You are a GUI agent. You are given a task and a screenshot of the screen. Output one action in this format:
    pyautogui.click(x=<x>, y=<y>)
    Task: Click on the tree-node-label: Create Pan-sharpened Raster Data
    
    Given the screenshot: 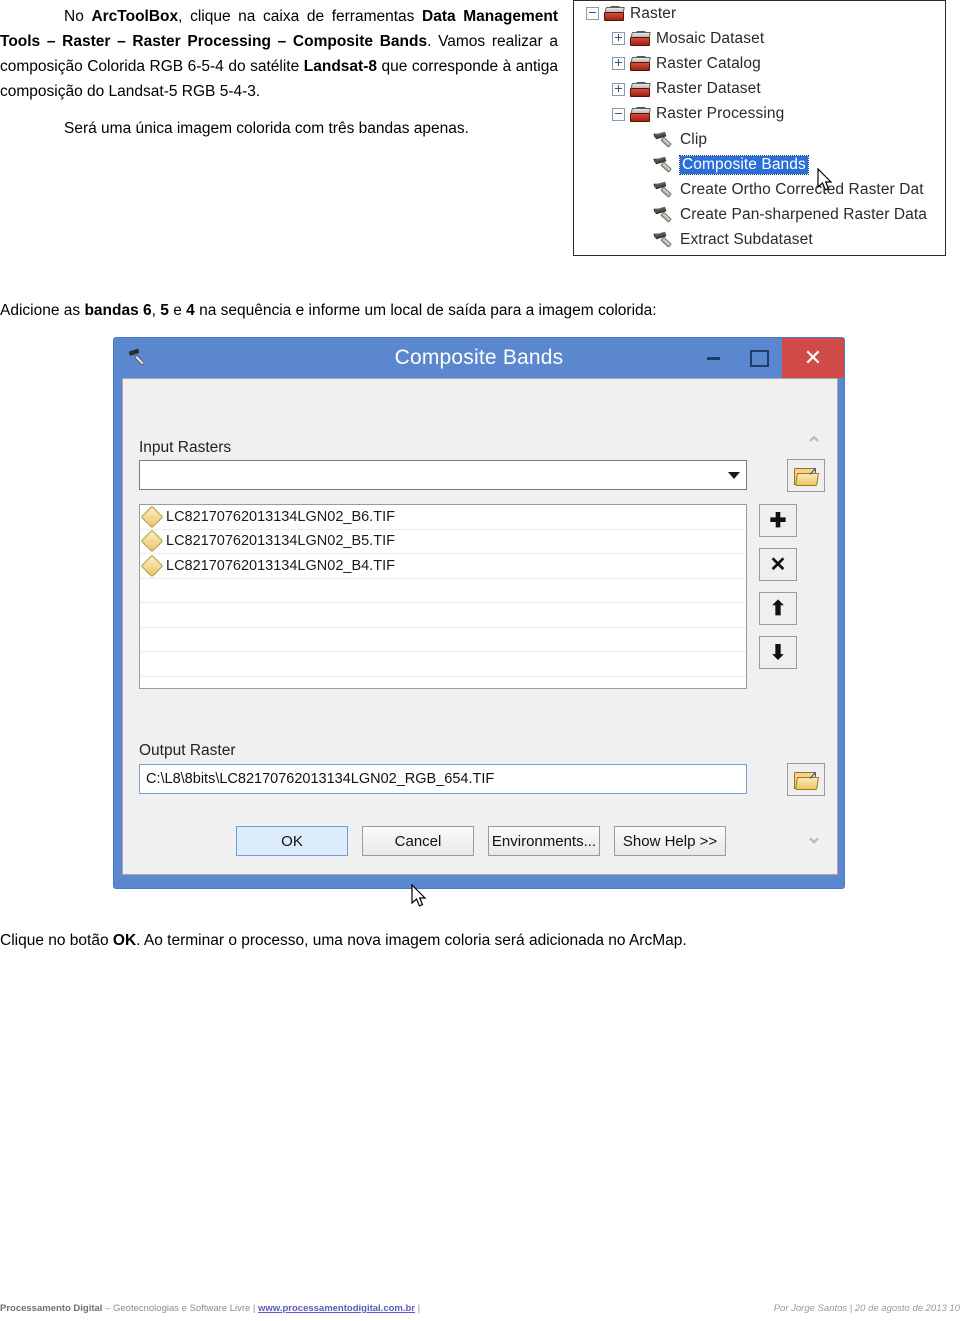 What is the action you would take?
    pyautogui.click(x=804, y=215)
    